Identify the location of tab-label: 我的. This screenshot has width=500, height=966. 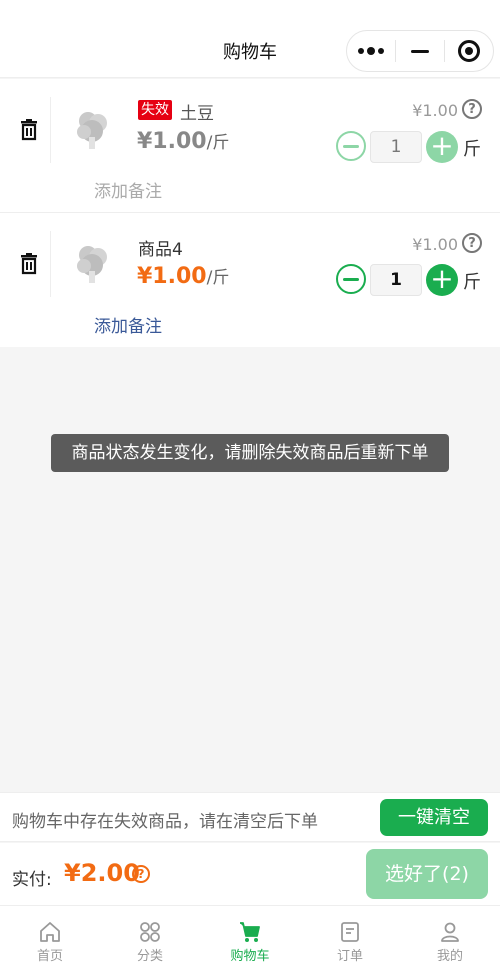
(449, 956).